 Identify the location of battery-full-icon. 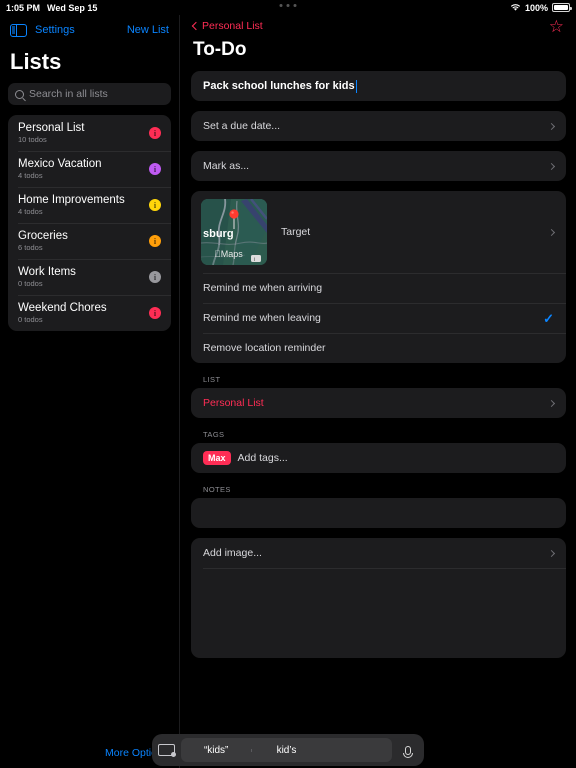
(562, 7).